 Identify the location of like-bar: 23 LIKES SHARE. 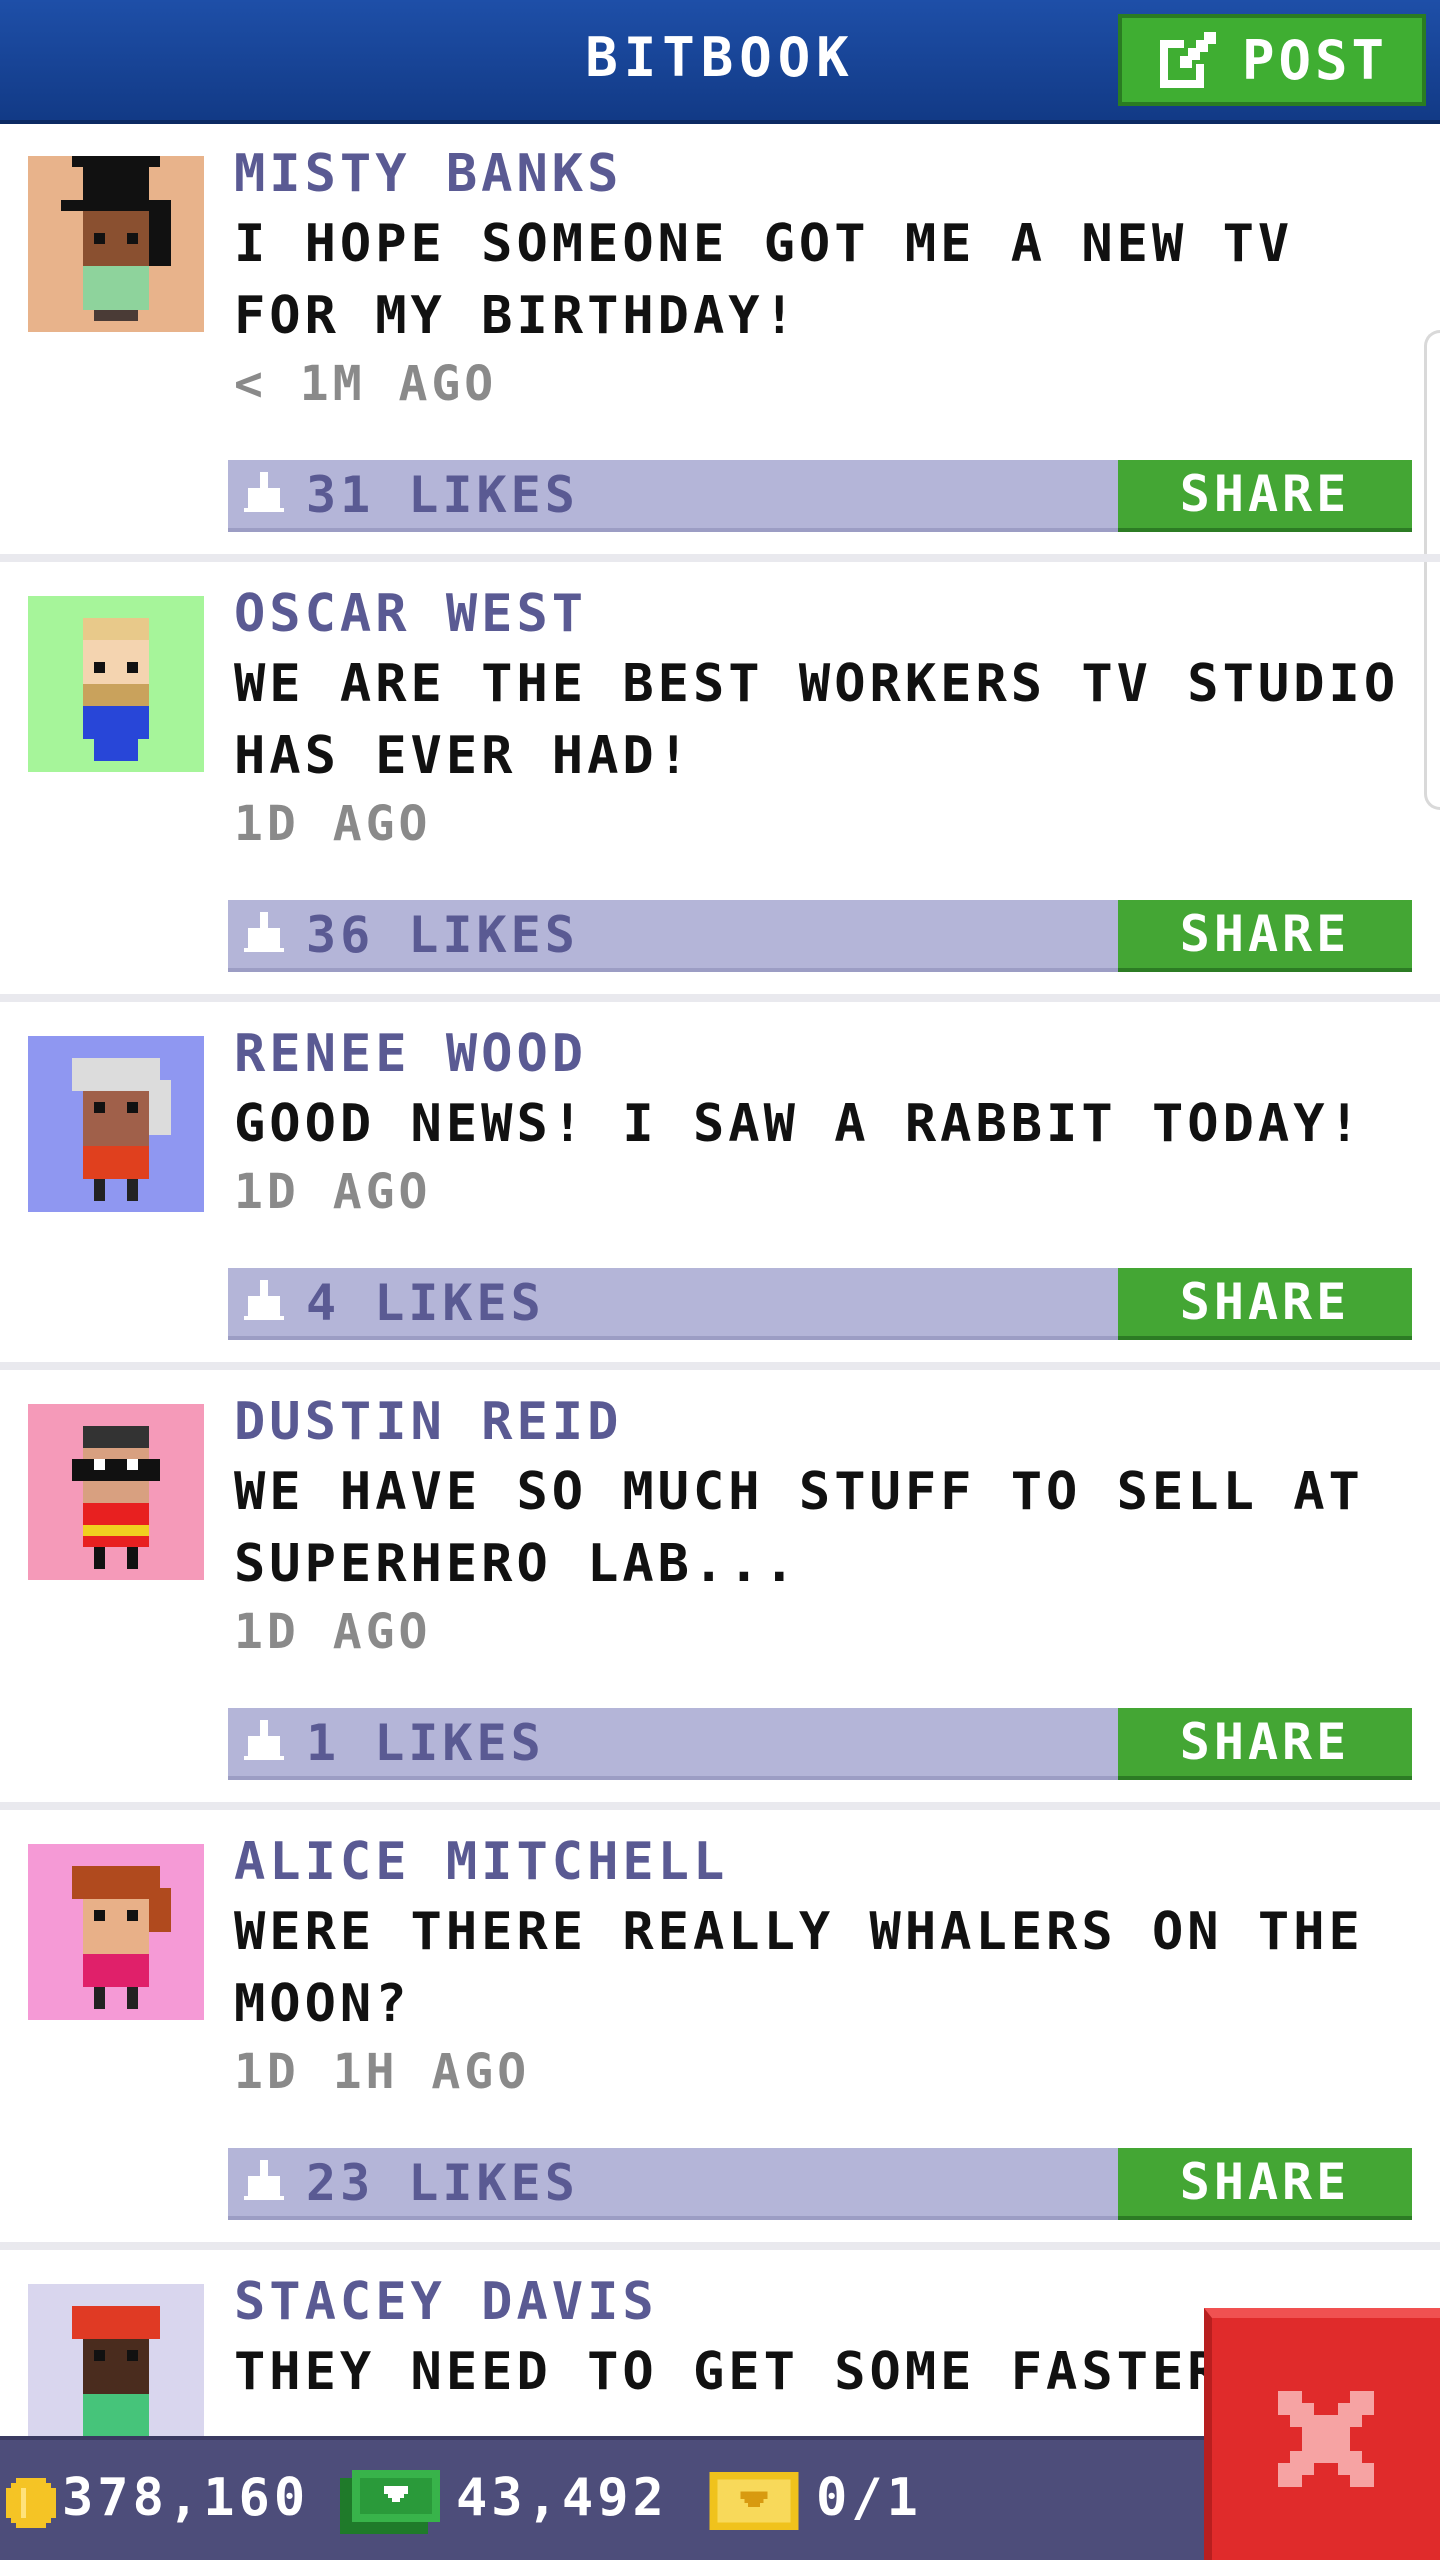
(820, 2184).